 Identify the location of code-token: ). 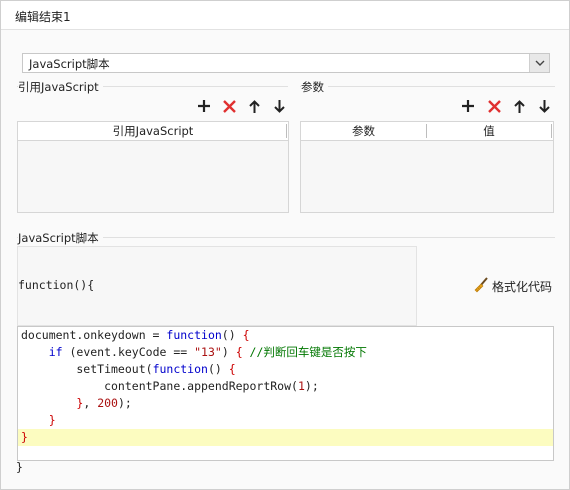
(228, 352).